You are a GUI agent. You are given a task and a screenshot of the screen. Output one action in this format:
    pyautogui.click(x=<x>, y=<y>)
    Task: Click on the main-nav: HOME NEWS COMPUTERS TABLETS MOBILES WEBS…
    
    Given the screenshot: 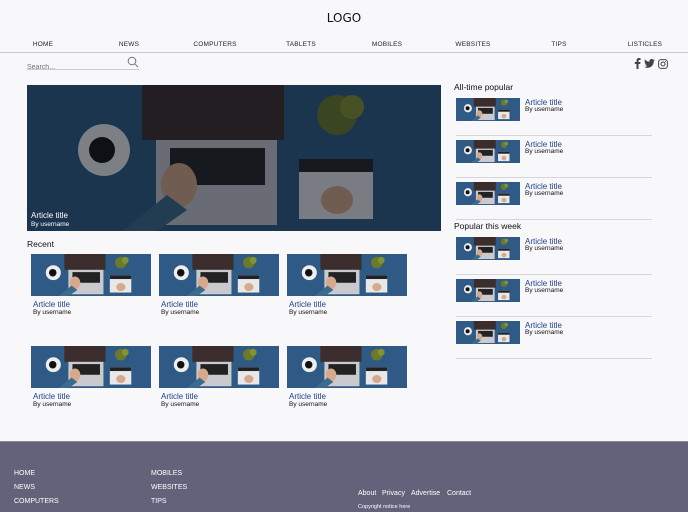 What is the action you would take?
    pyautogui.click(x=344, y=45)
    